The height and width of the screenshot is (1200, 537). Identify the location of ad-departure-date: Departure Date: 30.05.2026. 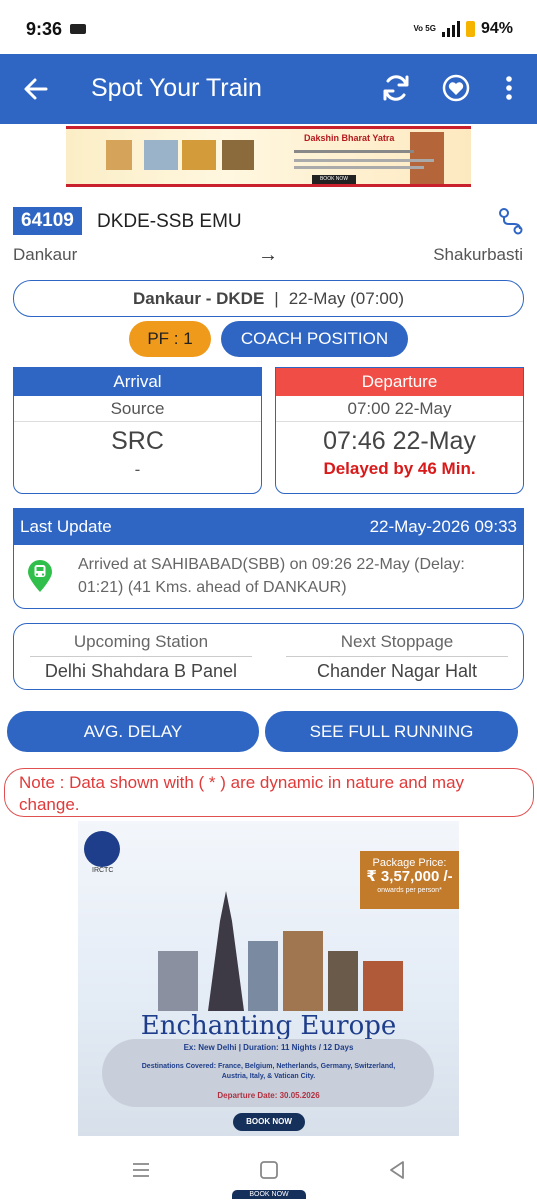
(268, 1095).